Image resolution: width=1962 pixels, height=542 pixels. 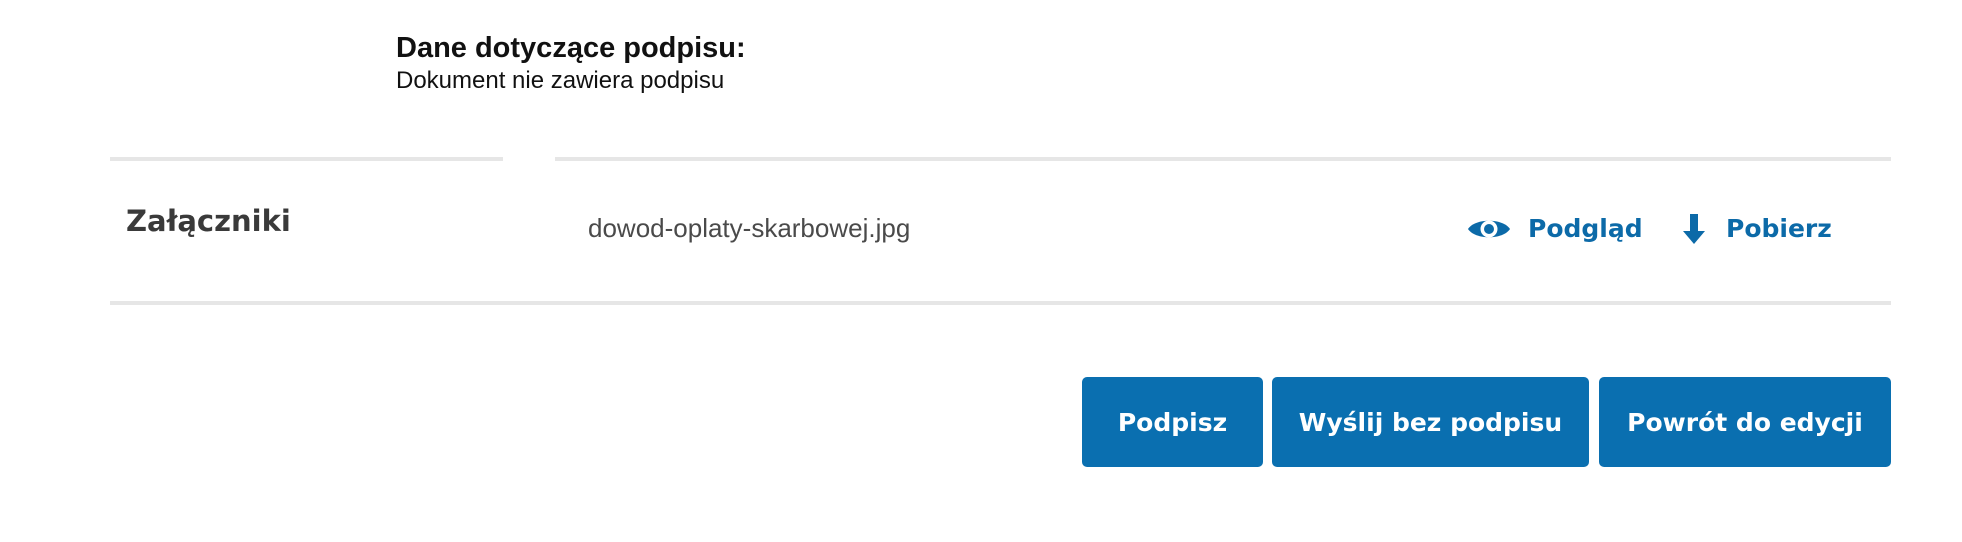 I want to click on sign-button: Podpisz, so click(x=1172, y=422).